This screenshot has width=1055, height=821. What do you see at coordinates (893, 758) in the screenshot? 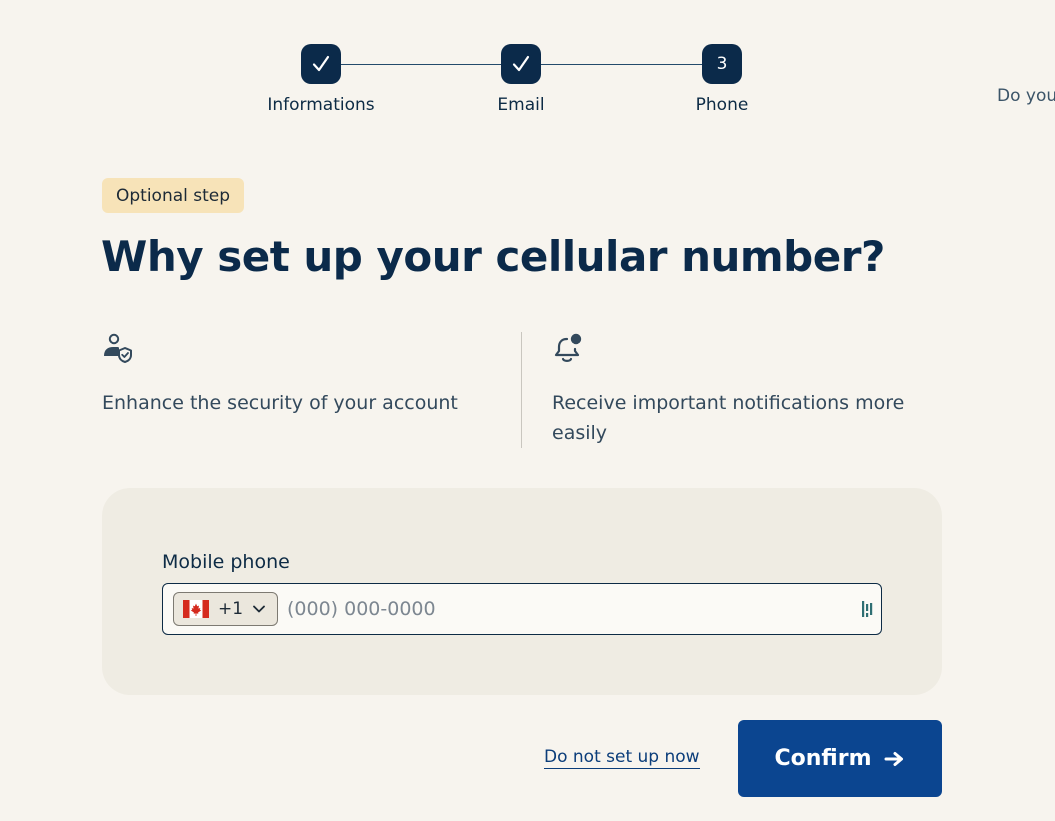
I see `arrow-right-icon` at bounding box center [893, 758].